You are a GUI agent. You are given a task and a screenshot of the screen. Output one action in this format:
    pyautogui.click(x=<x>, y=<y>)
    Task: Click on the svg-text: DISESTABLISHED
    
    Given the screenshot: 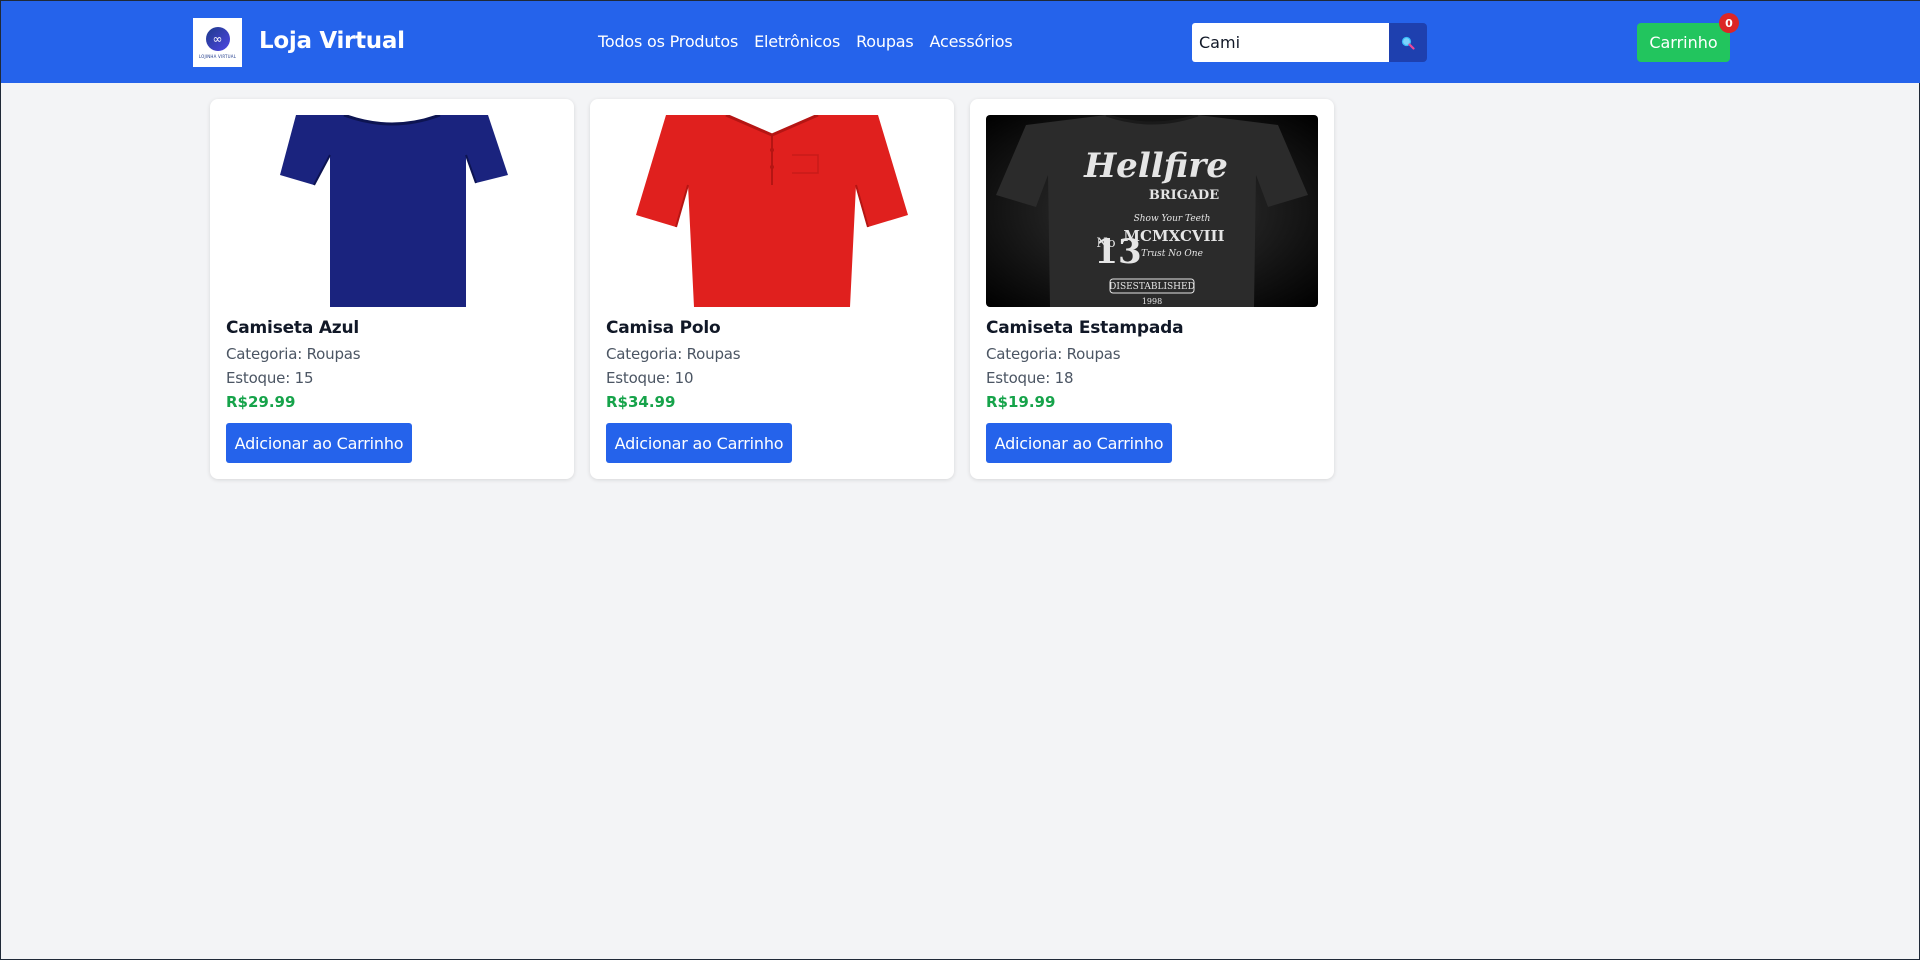 What is the action you would take?
    pyautogui.click(x=1152, y=287)
    